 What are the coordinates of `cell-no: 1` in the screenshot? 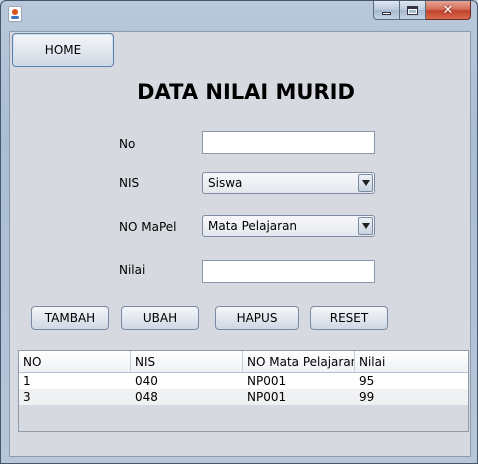 It's located at (27, 381).